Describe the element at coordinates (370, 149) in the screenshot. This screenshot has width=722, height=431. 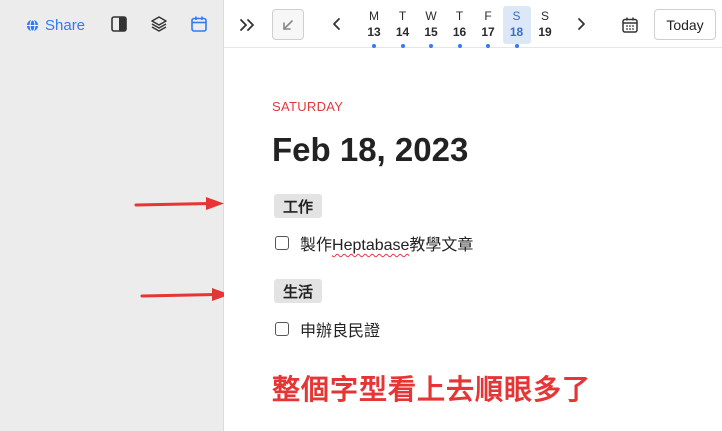
I see `journal-date-title: Feb 18, 2023` at that location.